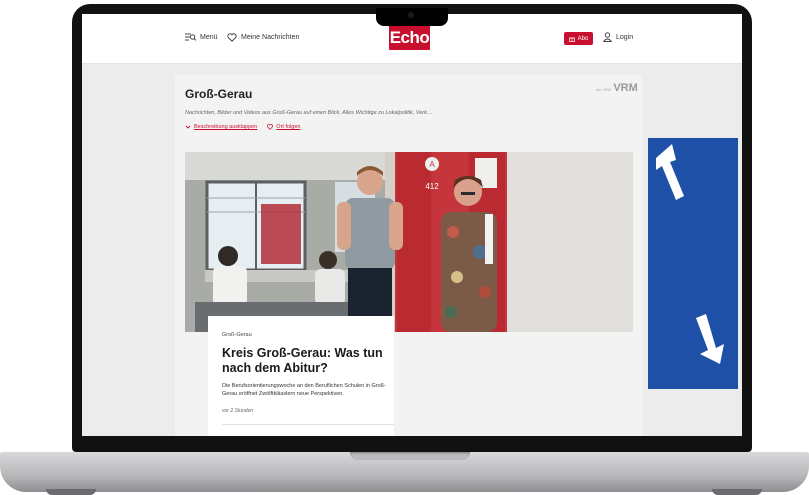 The width and height of the screenshot is (809, 495). Describe the element at coordinates (607, 37) in the screenshot. I see `user-icon` at that location.